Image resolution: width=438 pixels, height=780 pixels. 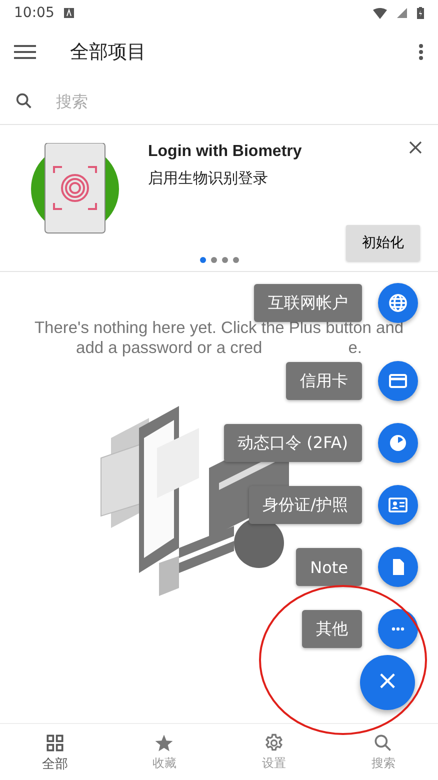 What do you see at coordinates (329, 567) in the screenshot?
I see `speed-dial-label: Note` at bounding box center [329, 567].